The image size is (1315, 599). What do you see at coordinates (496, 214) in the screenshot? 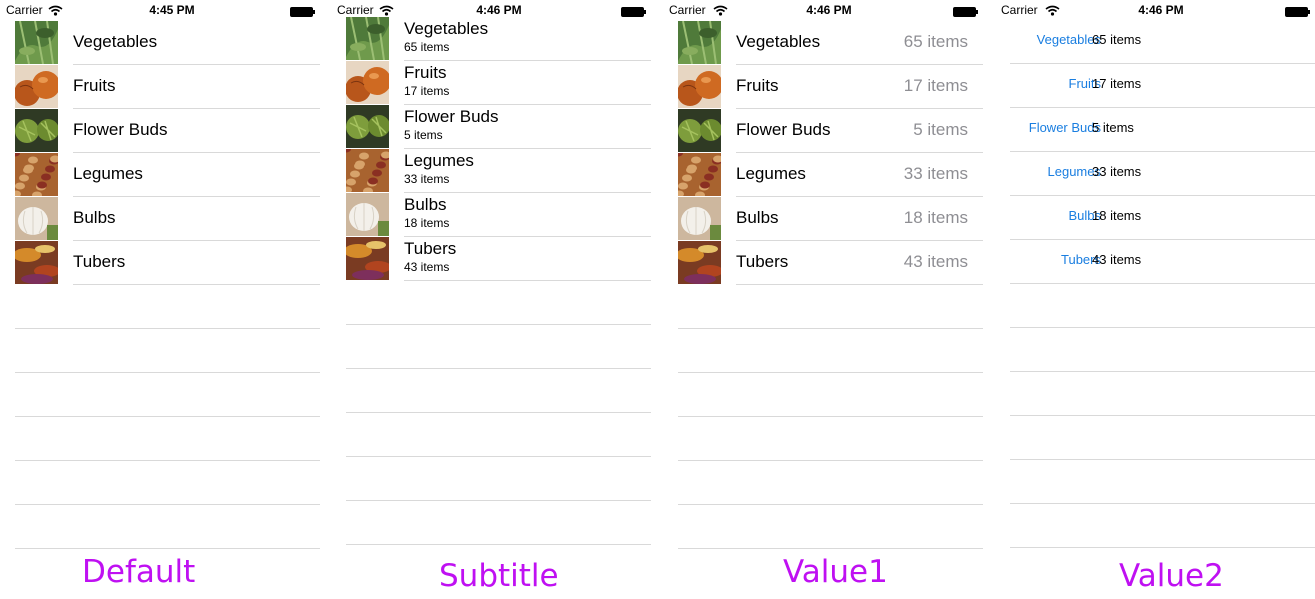
I see `cell-text-stack: Bulbs 18 items` at bounding box center [496, 214].